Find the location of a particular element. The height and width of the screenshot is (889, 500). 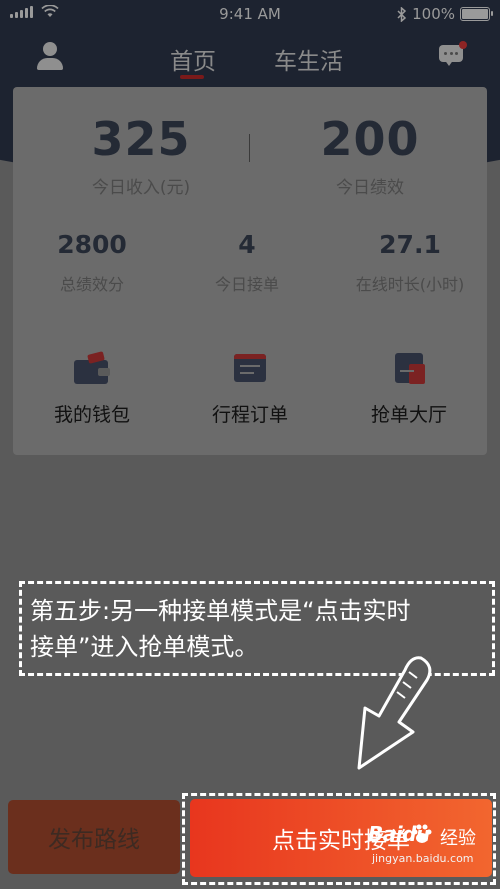

my-wallet-button: 我的钱包 is located at coordinates (92, 388).